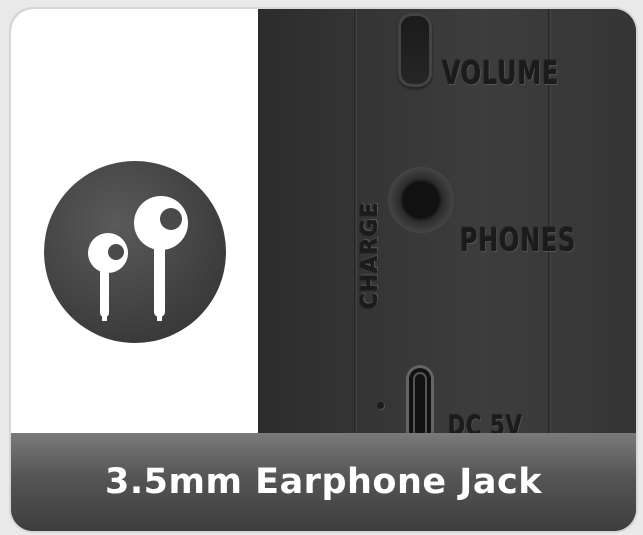  Describe the element at coordinates (421, 200) in the screenshot. I see `headphone-jack` at that location.